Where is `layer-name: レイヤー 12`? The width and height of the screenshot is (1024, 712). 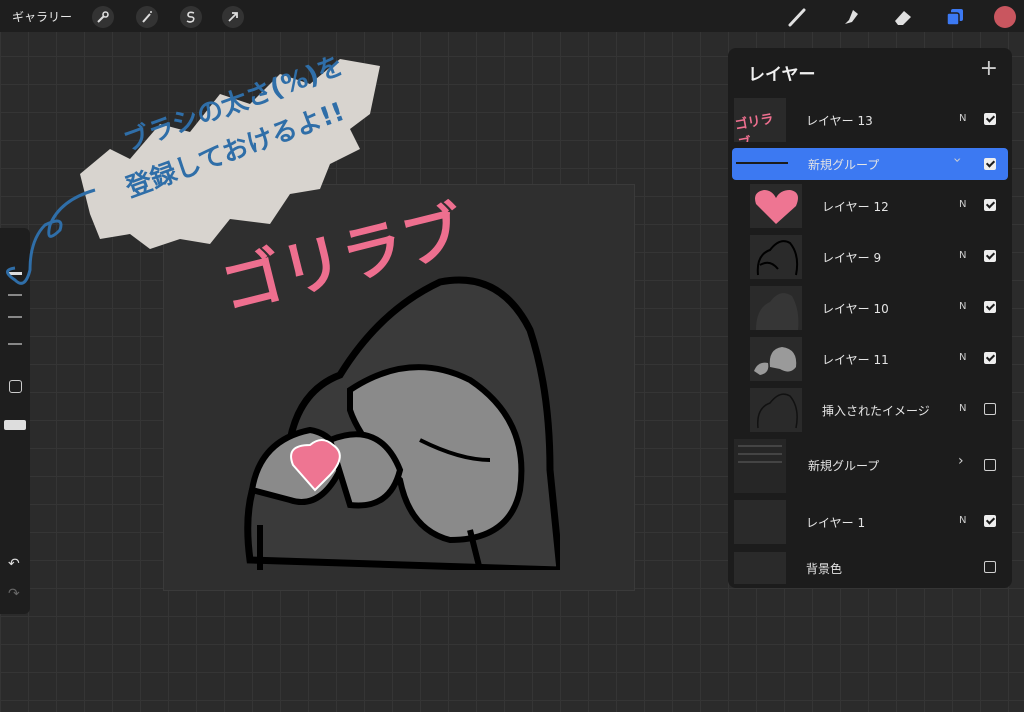 layer-name: レイヤー 12 is located at coordinates (855, 207).